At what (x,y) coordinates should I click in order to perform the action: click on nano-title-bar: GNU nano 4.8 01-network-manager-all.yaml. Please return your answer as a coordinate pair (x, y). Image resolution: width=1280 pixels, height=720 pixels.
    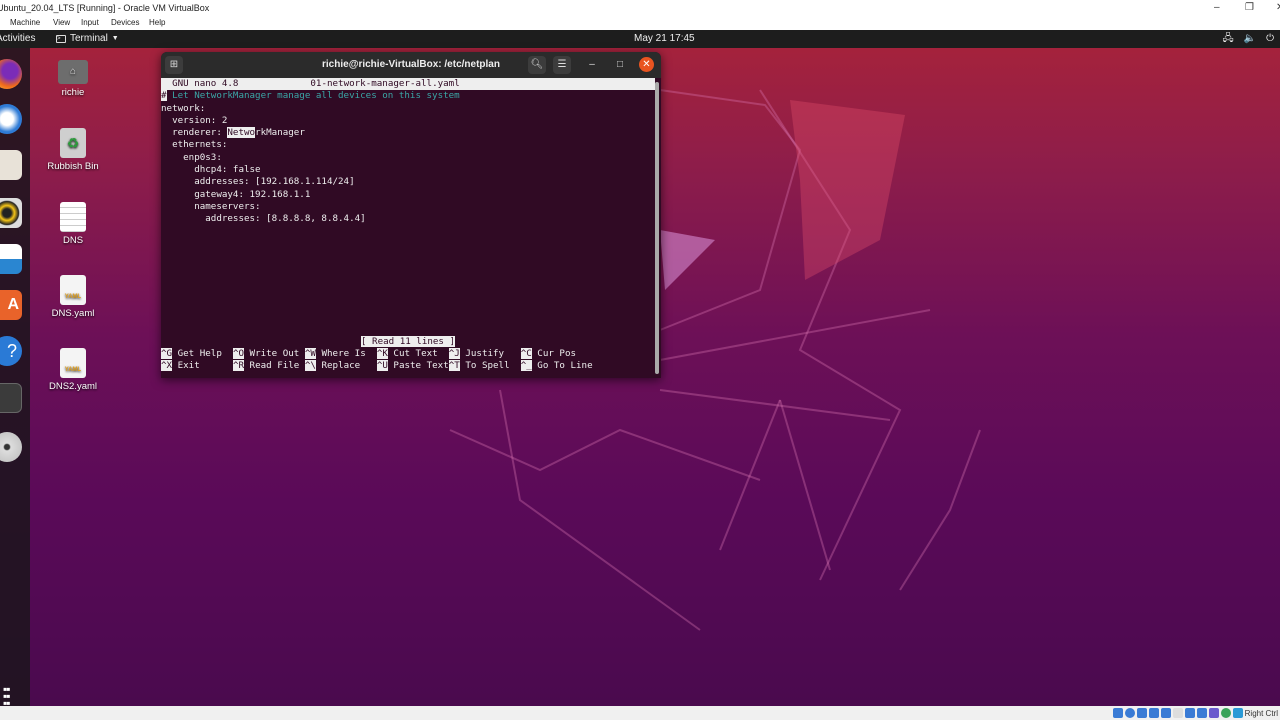
    Looking at the image, I should click on (408, 84).